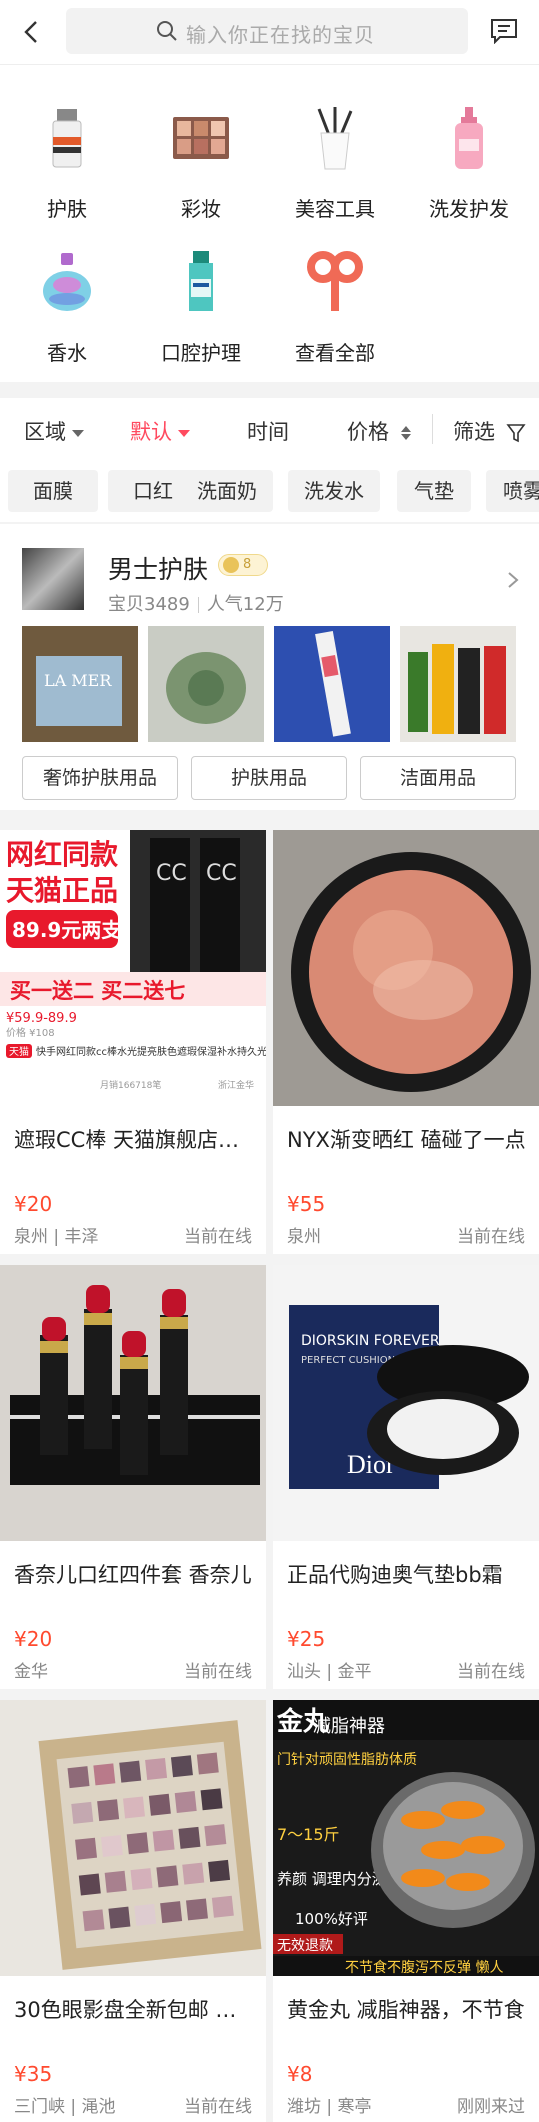 Image resolution: width=539 pixels, height=2122 pixels. Describe the element at coordinates (236, 1085) in the screenshot. I see `svg-text: 浙江金华` at that location.